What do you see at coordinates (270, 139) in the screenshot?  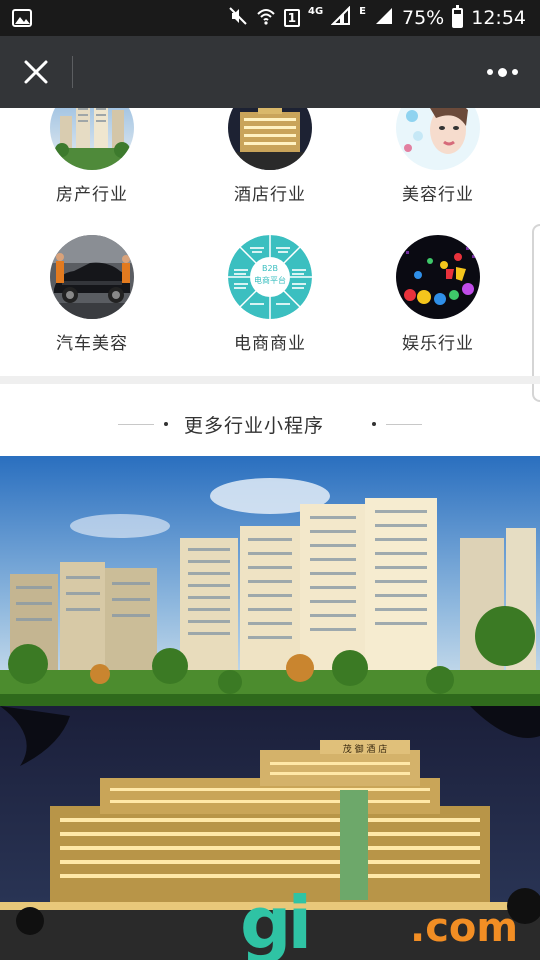 I see `hotel-thumbnail` at bounding box center [270, 139].